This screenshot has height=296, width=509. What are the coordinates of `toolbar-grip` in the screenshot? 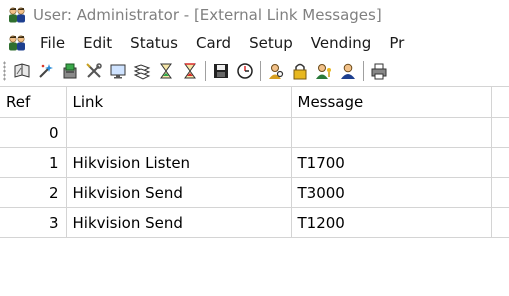 It's located at (4, 71).